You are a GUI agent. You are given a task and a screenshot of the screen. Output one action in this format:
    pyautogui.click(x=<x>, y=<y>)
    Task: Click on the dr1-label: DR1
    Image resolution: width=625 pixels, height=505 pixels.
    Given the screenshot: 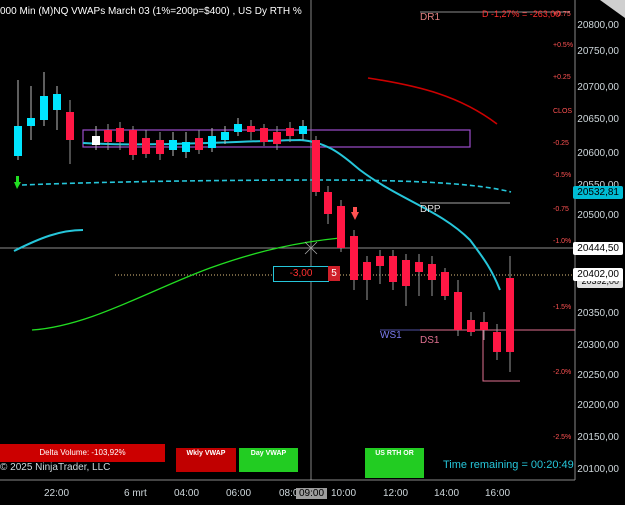 What is the action you would take?
    pyautogui.click(x=430, y=17)
    